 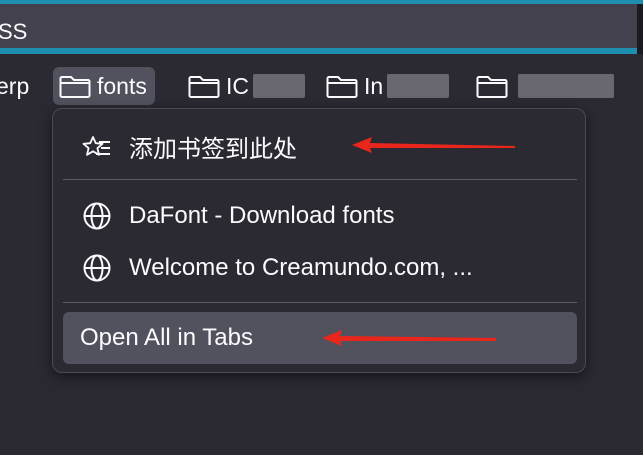 I want to click on bookmark-add-icon, so click(x=97, y=146).